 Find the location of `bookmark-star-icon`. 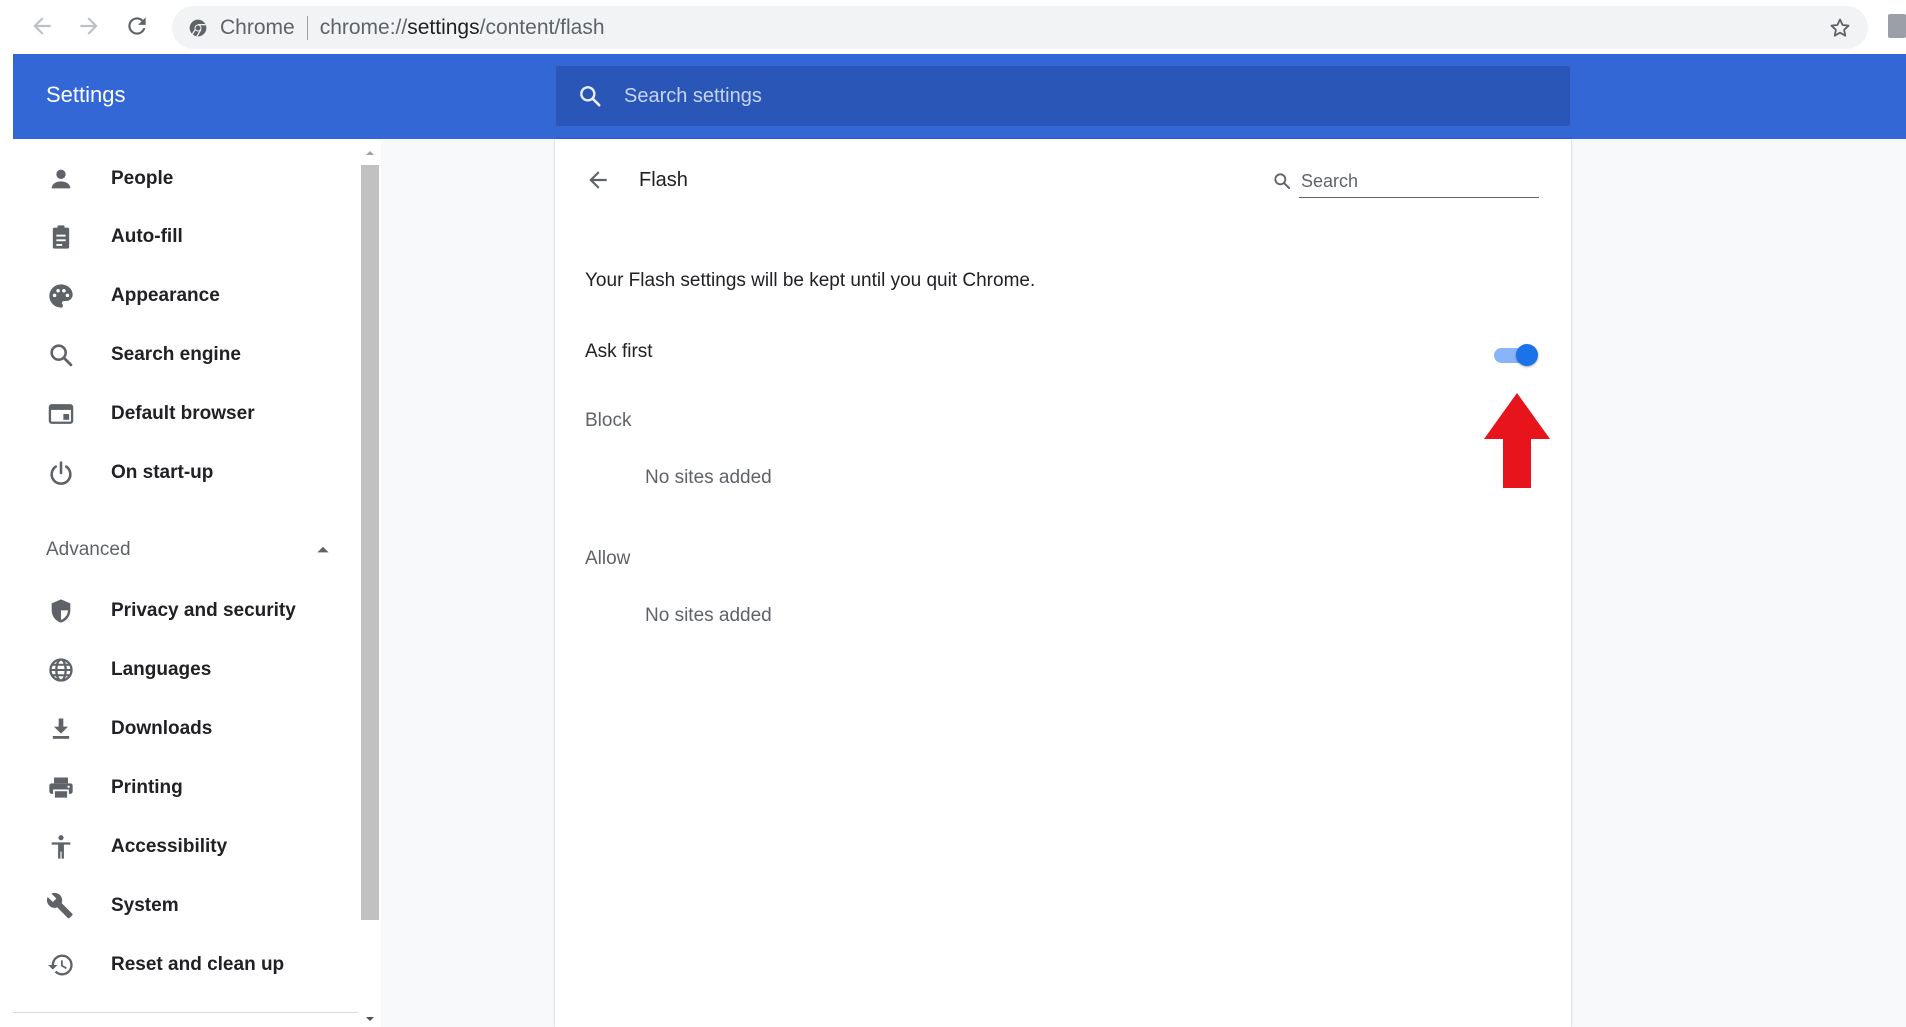

bookmark-star-icon is located at coordinates (1840, 28).